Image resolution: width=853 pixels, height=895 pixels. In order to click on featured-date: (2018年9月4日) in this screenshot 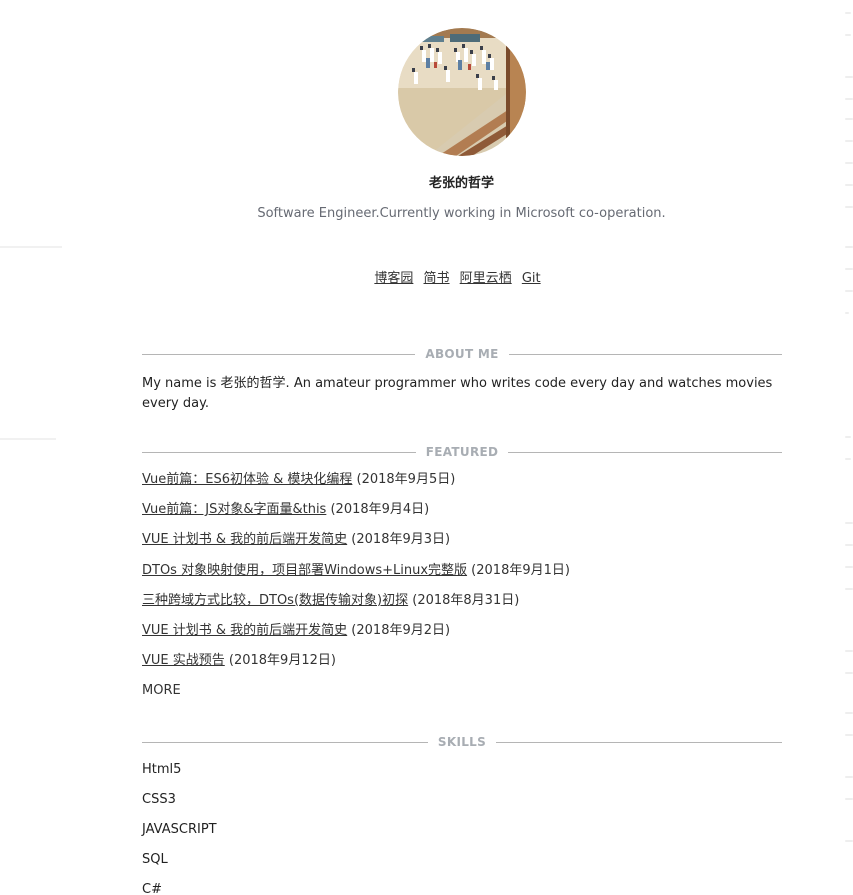, I will do `click(378, 510)`.